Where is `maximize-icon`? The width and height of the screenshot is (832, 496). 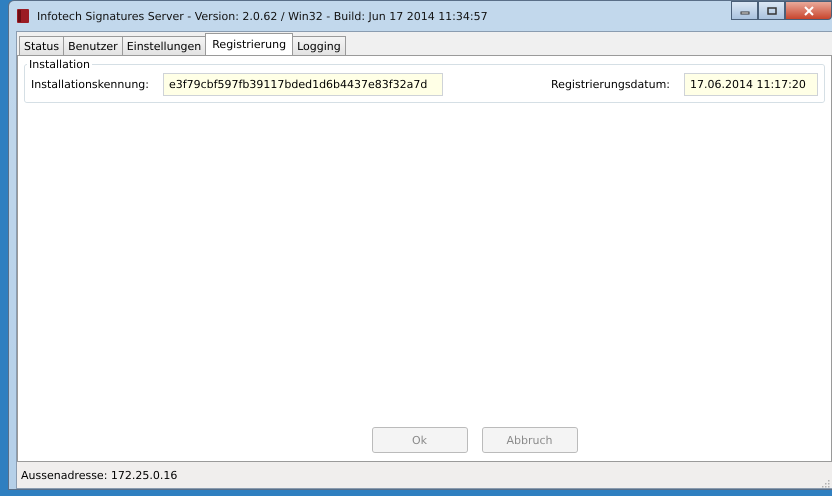 maximize-icon is located at coordinates (771, 10).